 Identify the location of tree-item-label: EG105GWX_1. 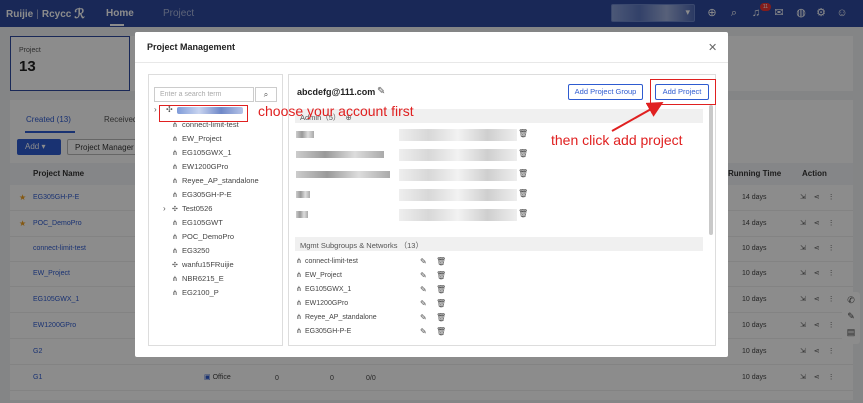
(207, 152).